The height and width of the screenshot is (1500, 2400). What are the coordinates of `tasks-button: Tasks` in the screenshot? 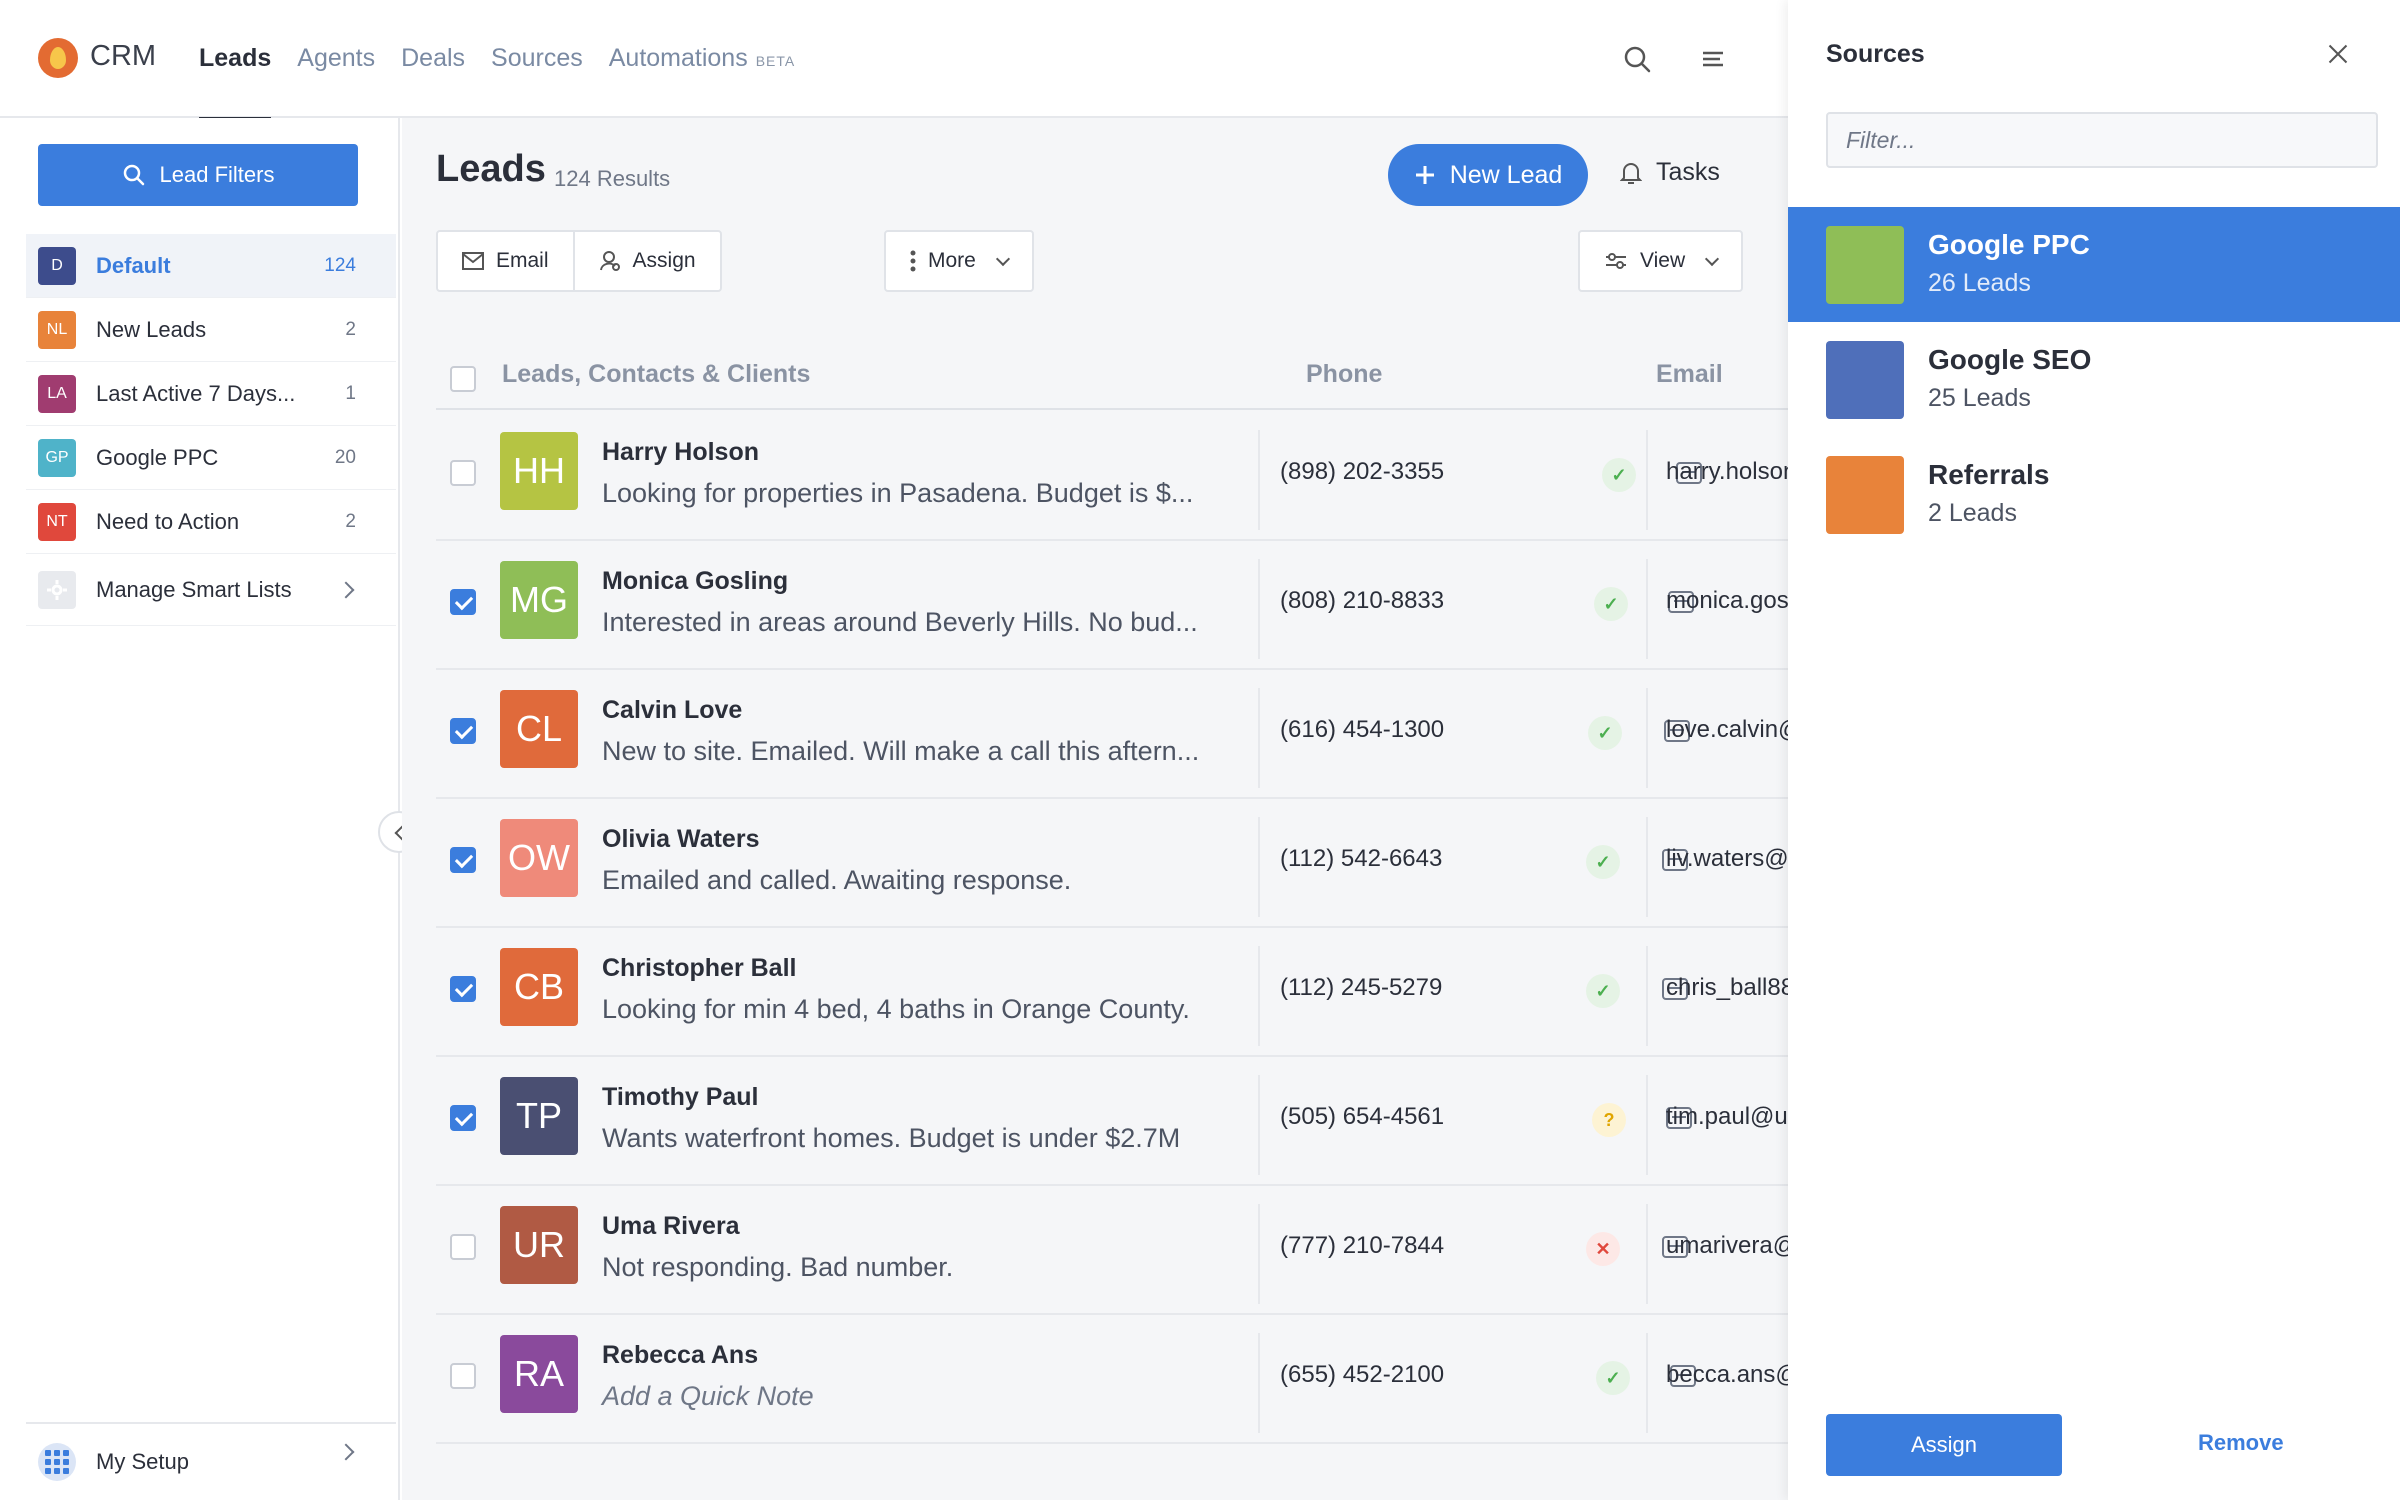 It's located at (1670, 172).